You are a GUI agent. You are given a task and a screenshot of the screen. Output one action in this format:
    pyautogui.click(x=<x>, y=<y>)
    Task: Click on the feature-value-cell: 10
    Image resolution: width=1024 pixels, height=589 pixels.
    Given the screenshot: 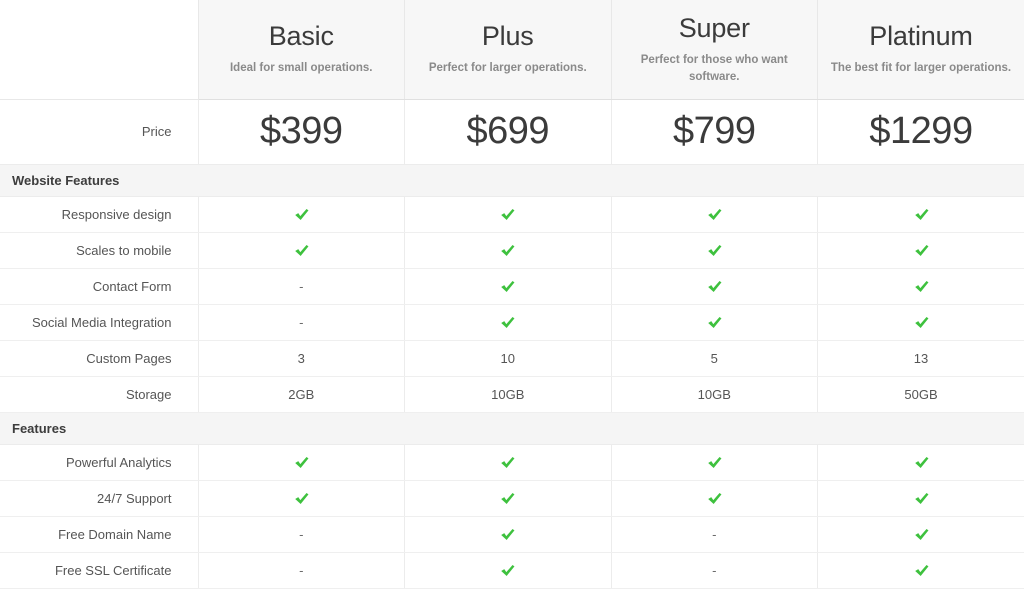 What is the action you would take?
    pyautogui.click(x=508, y=358)
    